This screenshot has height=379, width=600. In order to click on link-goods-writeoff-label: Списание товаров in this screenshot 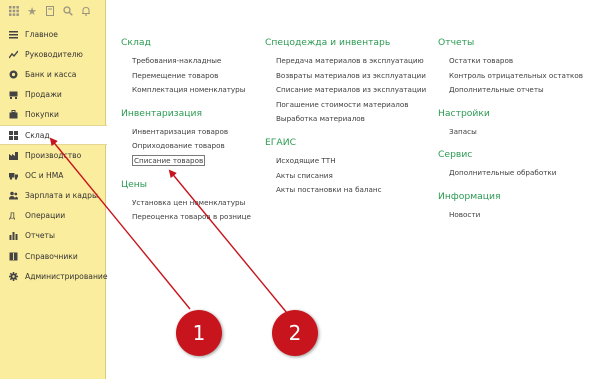, I will do `click(169, 160)`.